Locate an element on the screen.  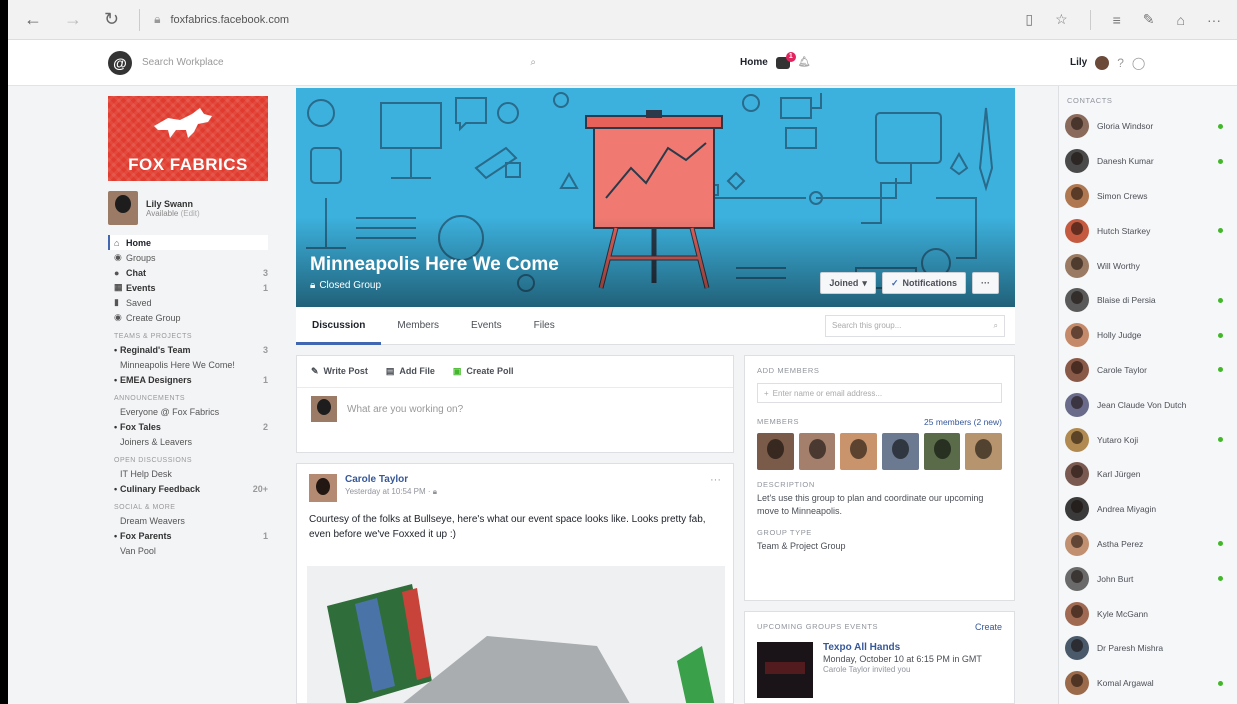
tab-members: Members is located at coordinates (418, 326).